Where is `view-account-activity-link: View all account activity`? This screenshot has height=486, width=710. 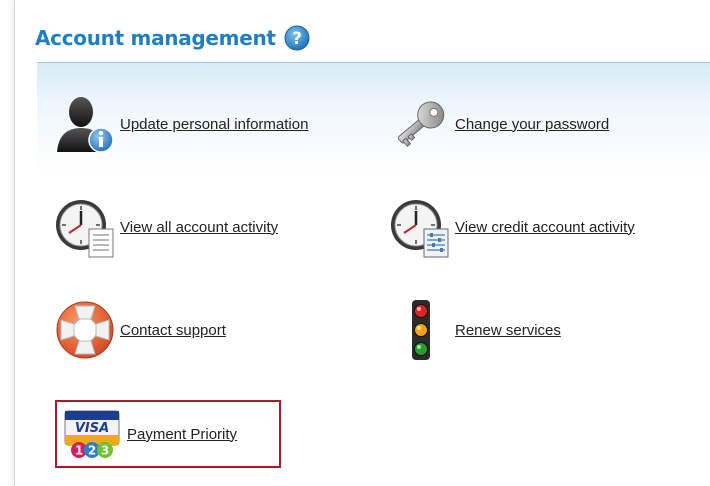 view-account-activity-link: View all account activity is located at coordinates (164, 227).